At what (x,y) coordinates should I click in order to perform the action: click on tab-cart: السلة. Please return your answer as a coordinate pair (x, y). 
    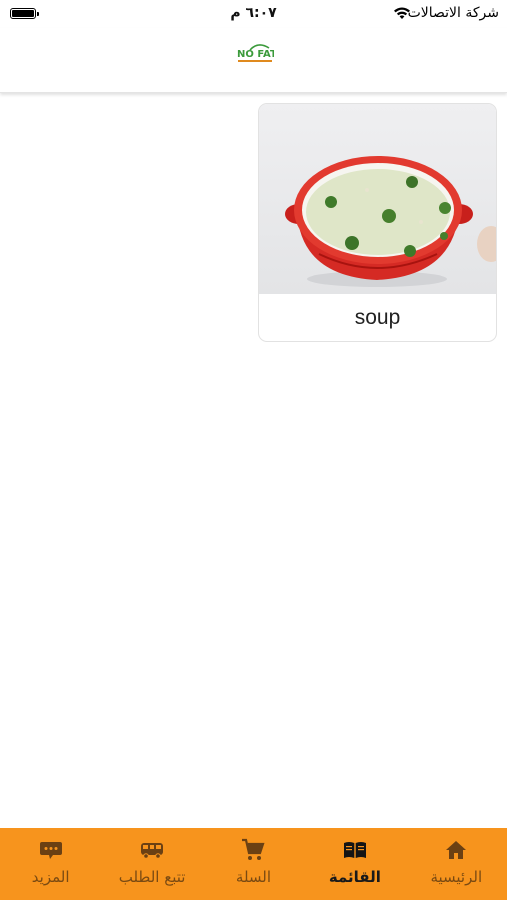
    Looking at the image, I should click on (253, 864).